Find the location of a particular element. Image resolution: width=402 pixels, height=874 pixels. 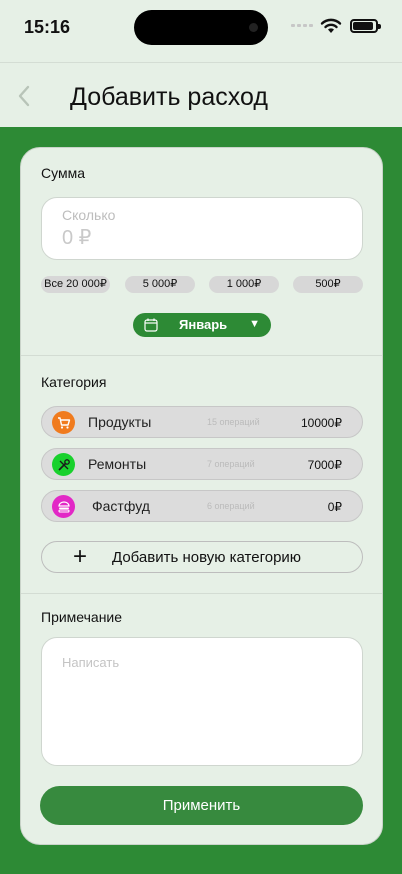

category-name: Фастфуд is located at coordinates (121, 506).